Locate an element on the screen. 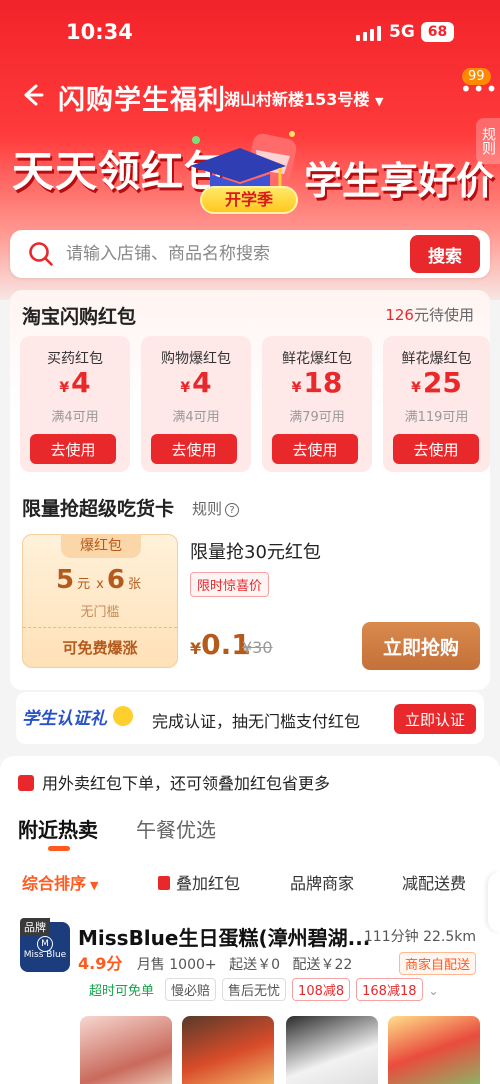 The width and height of the screenshot is (500, 1084). filter-bar: 综合排序 ▼ 叠加红包 品牌商家 减配送费 is located at coordinates (250, 884).